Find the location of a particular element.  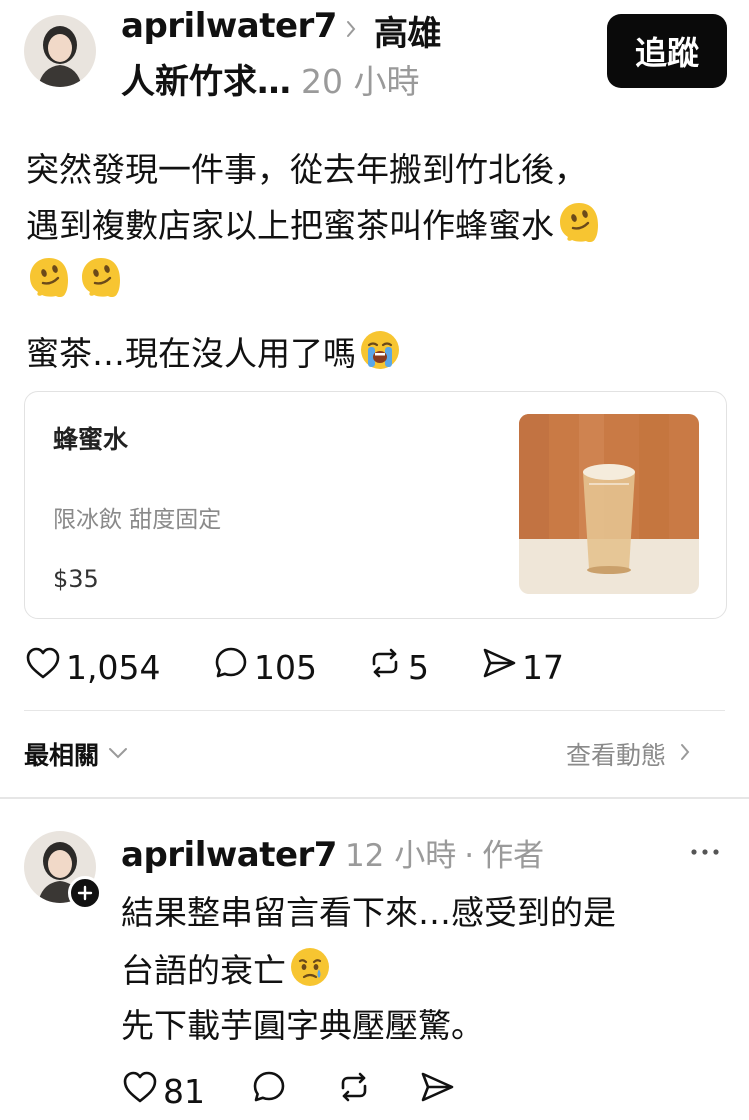

reply-repost-button is located at coordinates (354, 1091).